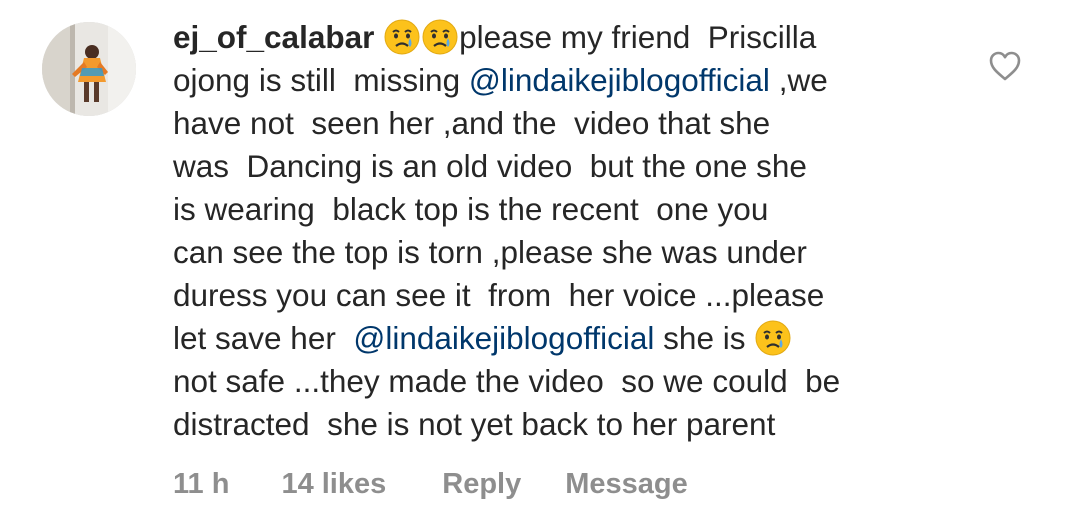 This screenshot has width=1080, height=529. What do you see at coordinates (704, 338) in the screenshot?
I see `comment-text: she is` at bounding box center [704, 338].